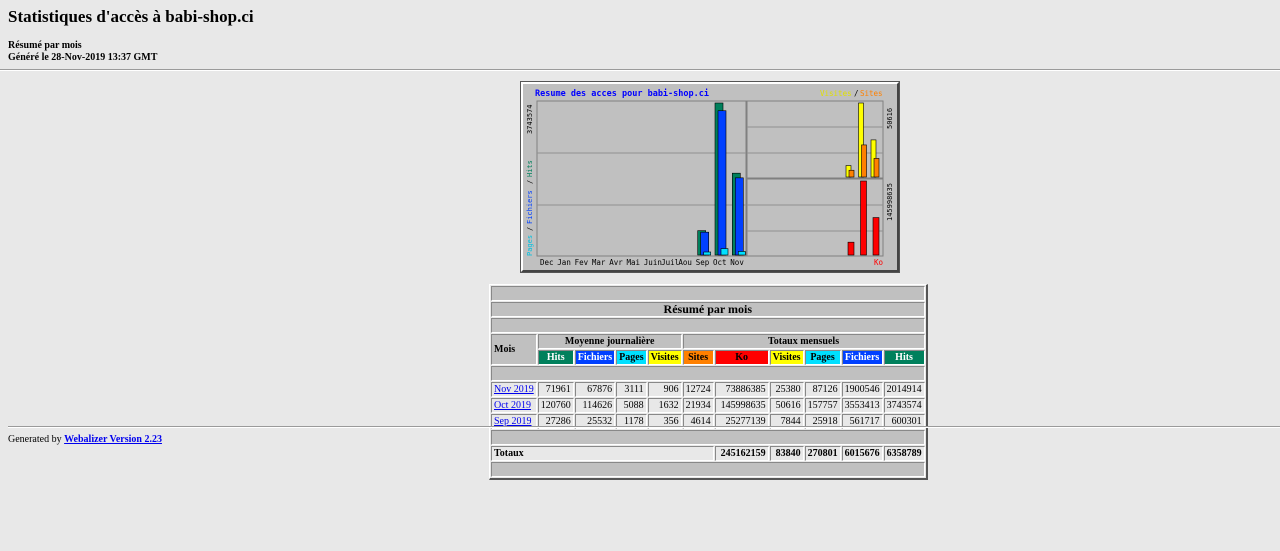 The width and height of the screenshot is (1280, 551). I want to click on monthly-col-header: Fichiers, so click(862, 357).